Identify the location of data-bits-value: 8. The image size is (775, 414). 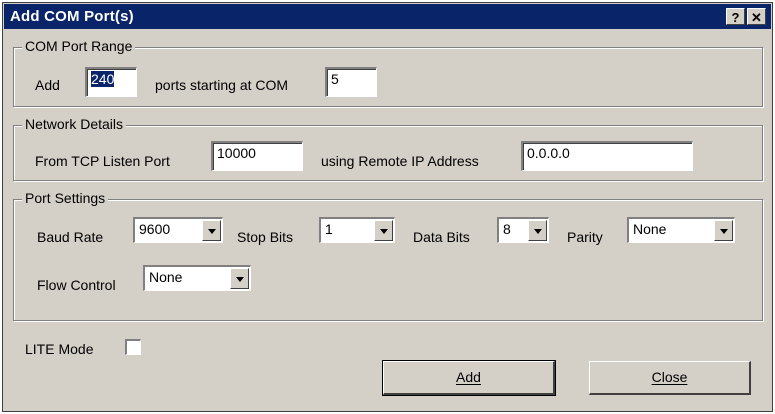
(507, 229).